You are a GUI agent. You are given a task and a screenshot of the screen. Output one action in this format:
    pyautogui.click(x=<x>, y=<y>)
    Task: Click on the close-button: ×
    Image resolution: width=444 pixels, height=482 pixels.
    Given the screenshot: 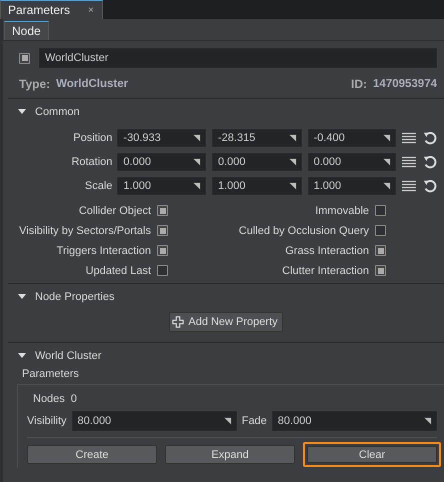 What is the action you would take?
    pyautogui.click(x=91, y=10)
    